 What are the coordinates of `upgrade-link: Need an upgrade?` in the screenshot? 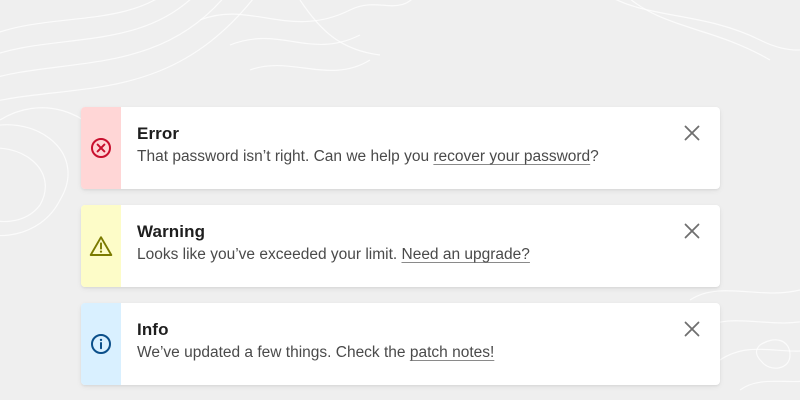 It's located at (466, 254).